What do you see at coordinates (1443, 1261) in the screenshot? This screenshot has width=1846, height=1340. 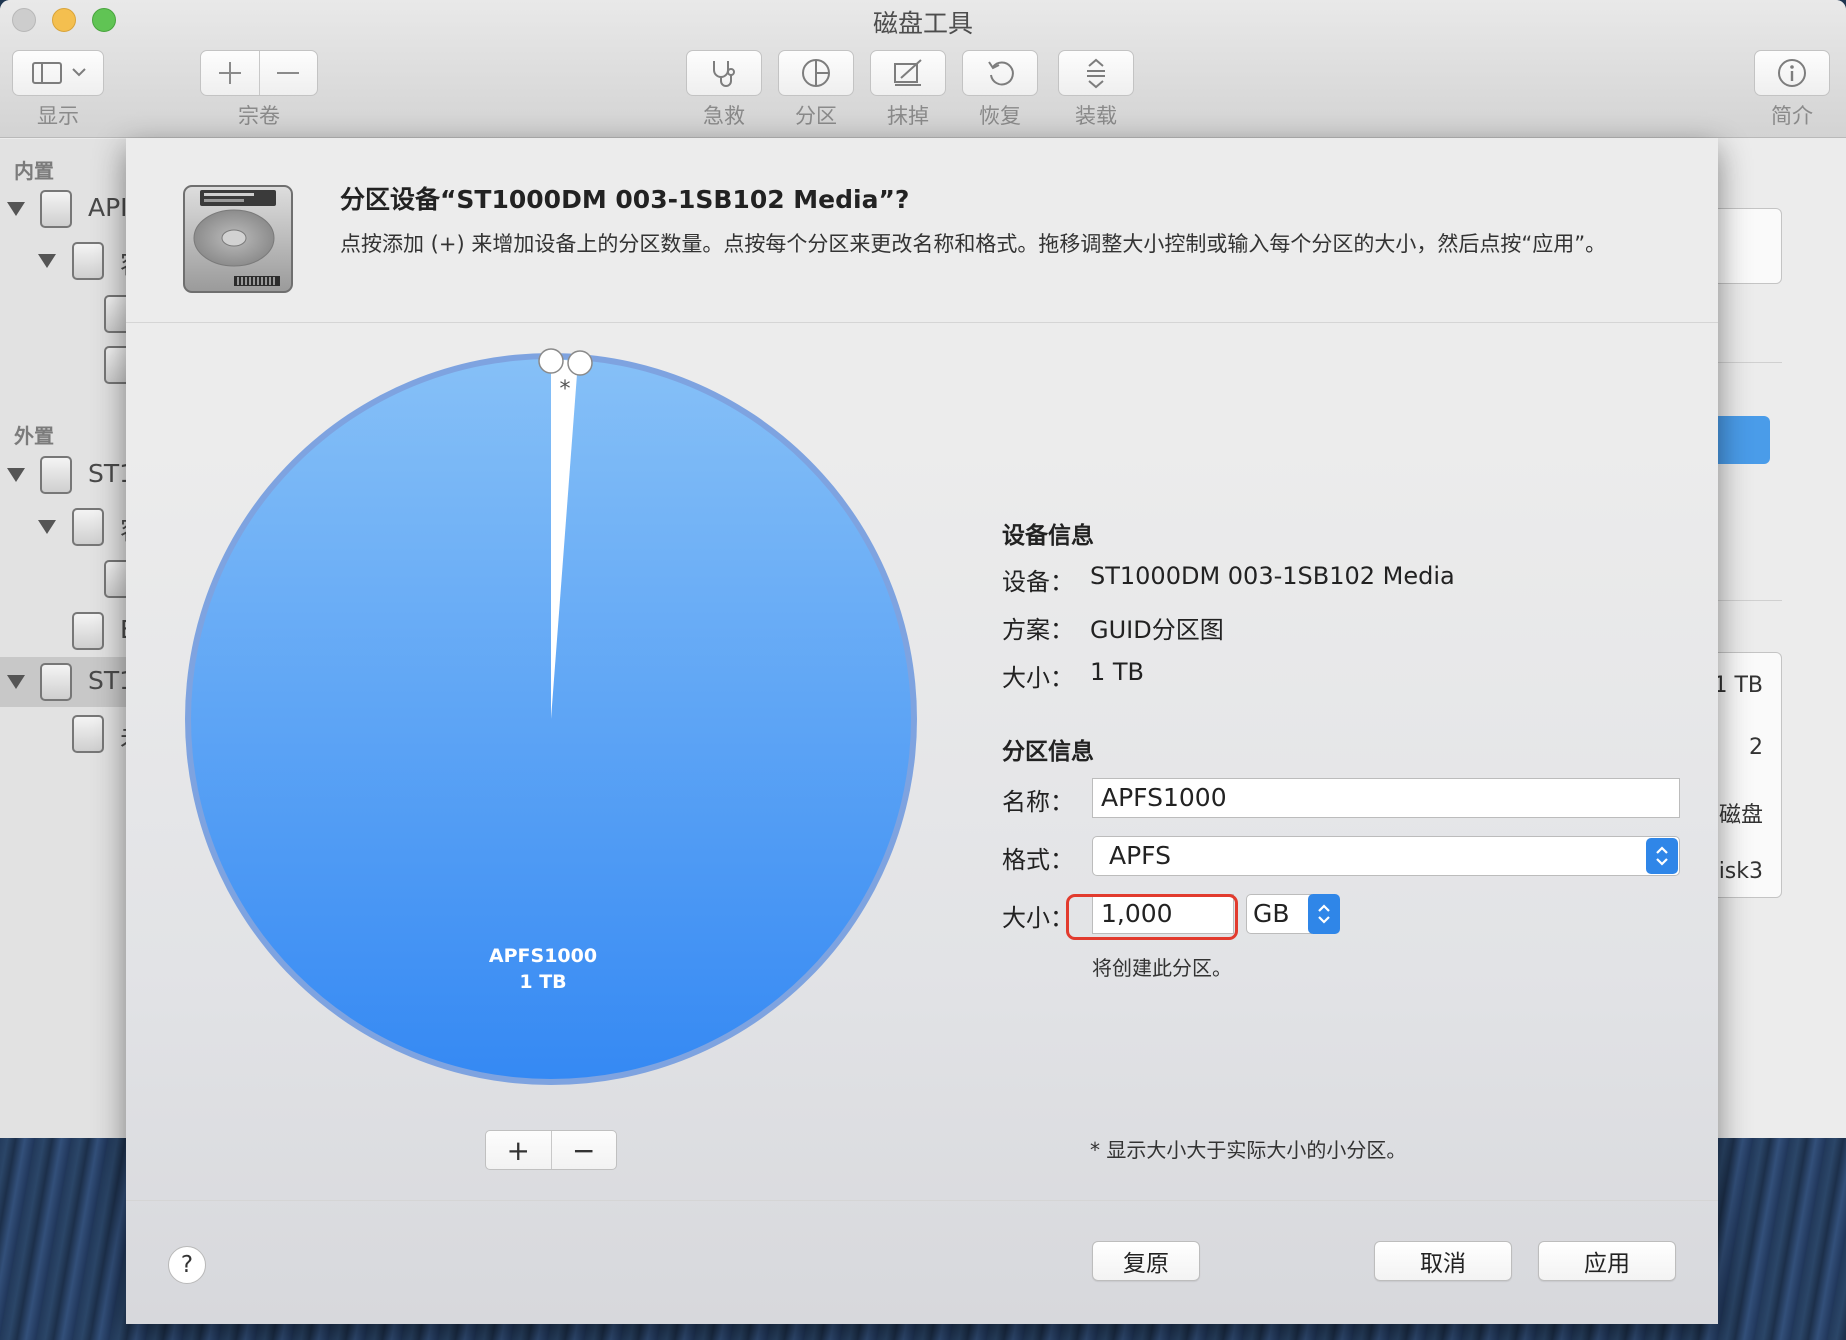 I see `cancel-button: 取消` at bounding box center [1443, 1261].